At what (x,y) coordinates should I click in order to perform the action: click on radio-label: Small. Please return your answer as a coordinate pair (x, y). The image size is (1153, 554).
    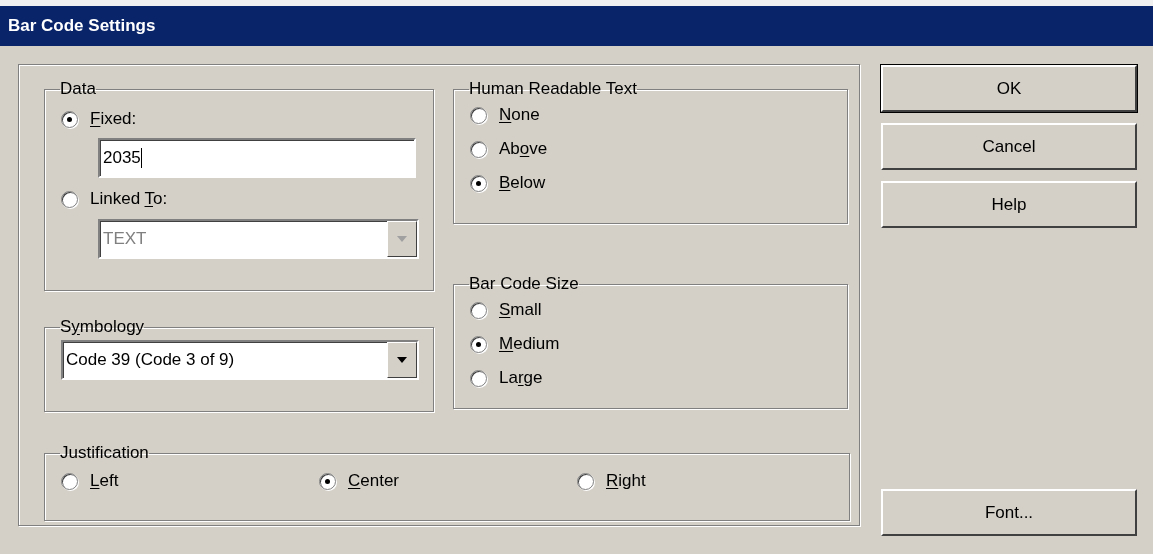
    Looking at the image, I should click on (520, 310).